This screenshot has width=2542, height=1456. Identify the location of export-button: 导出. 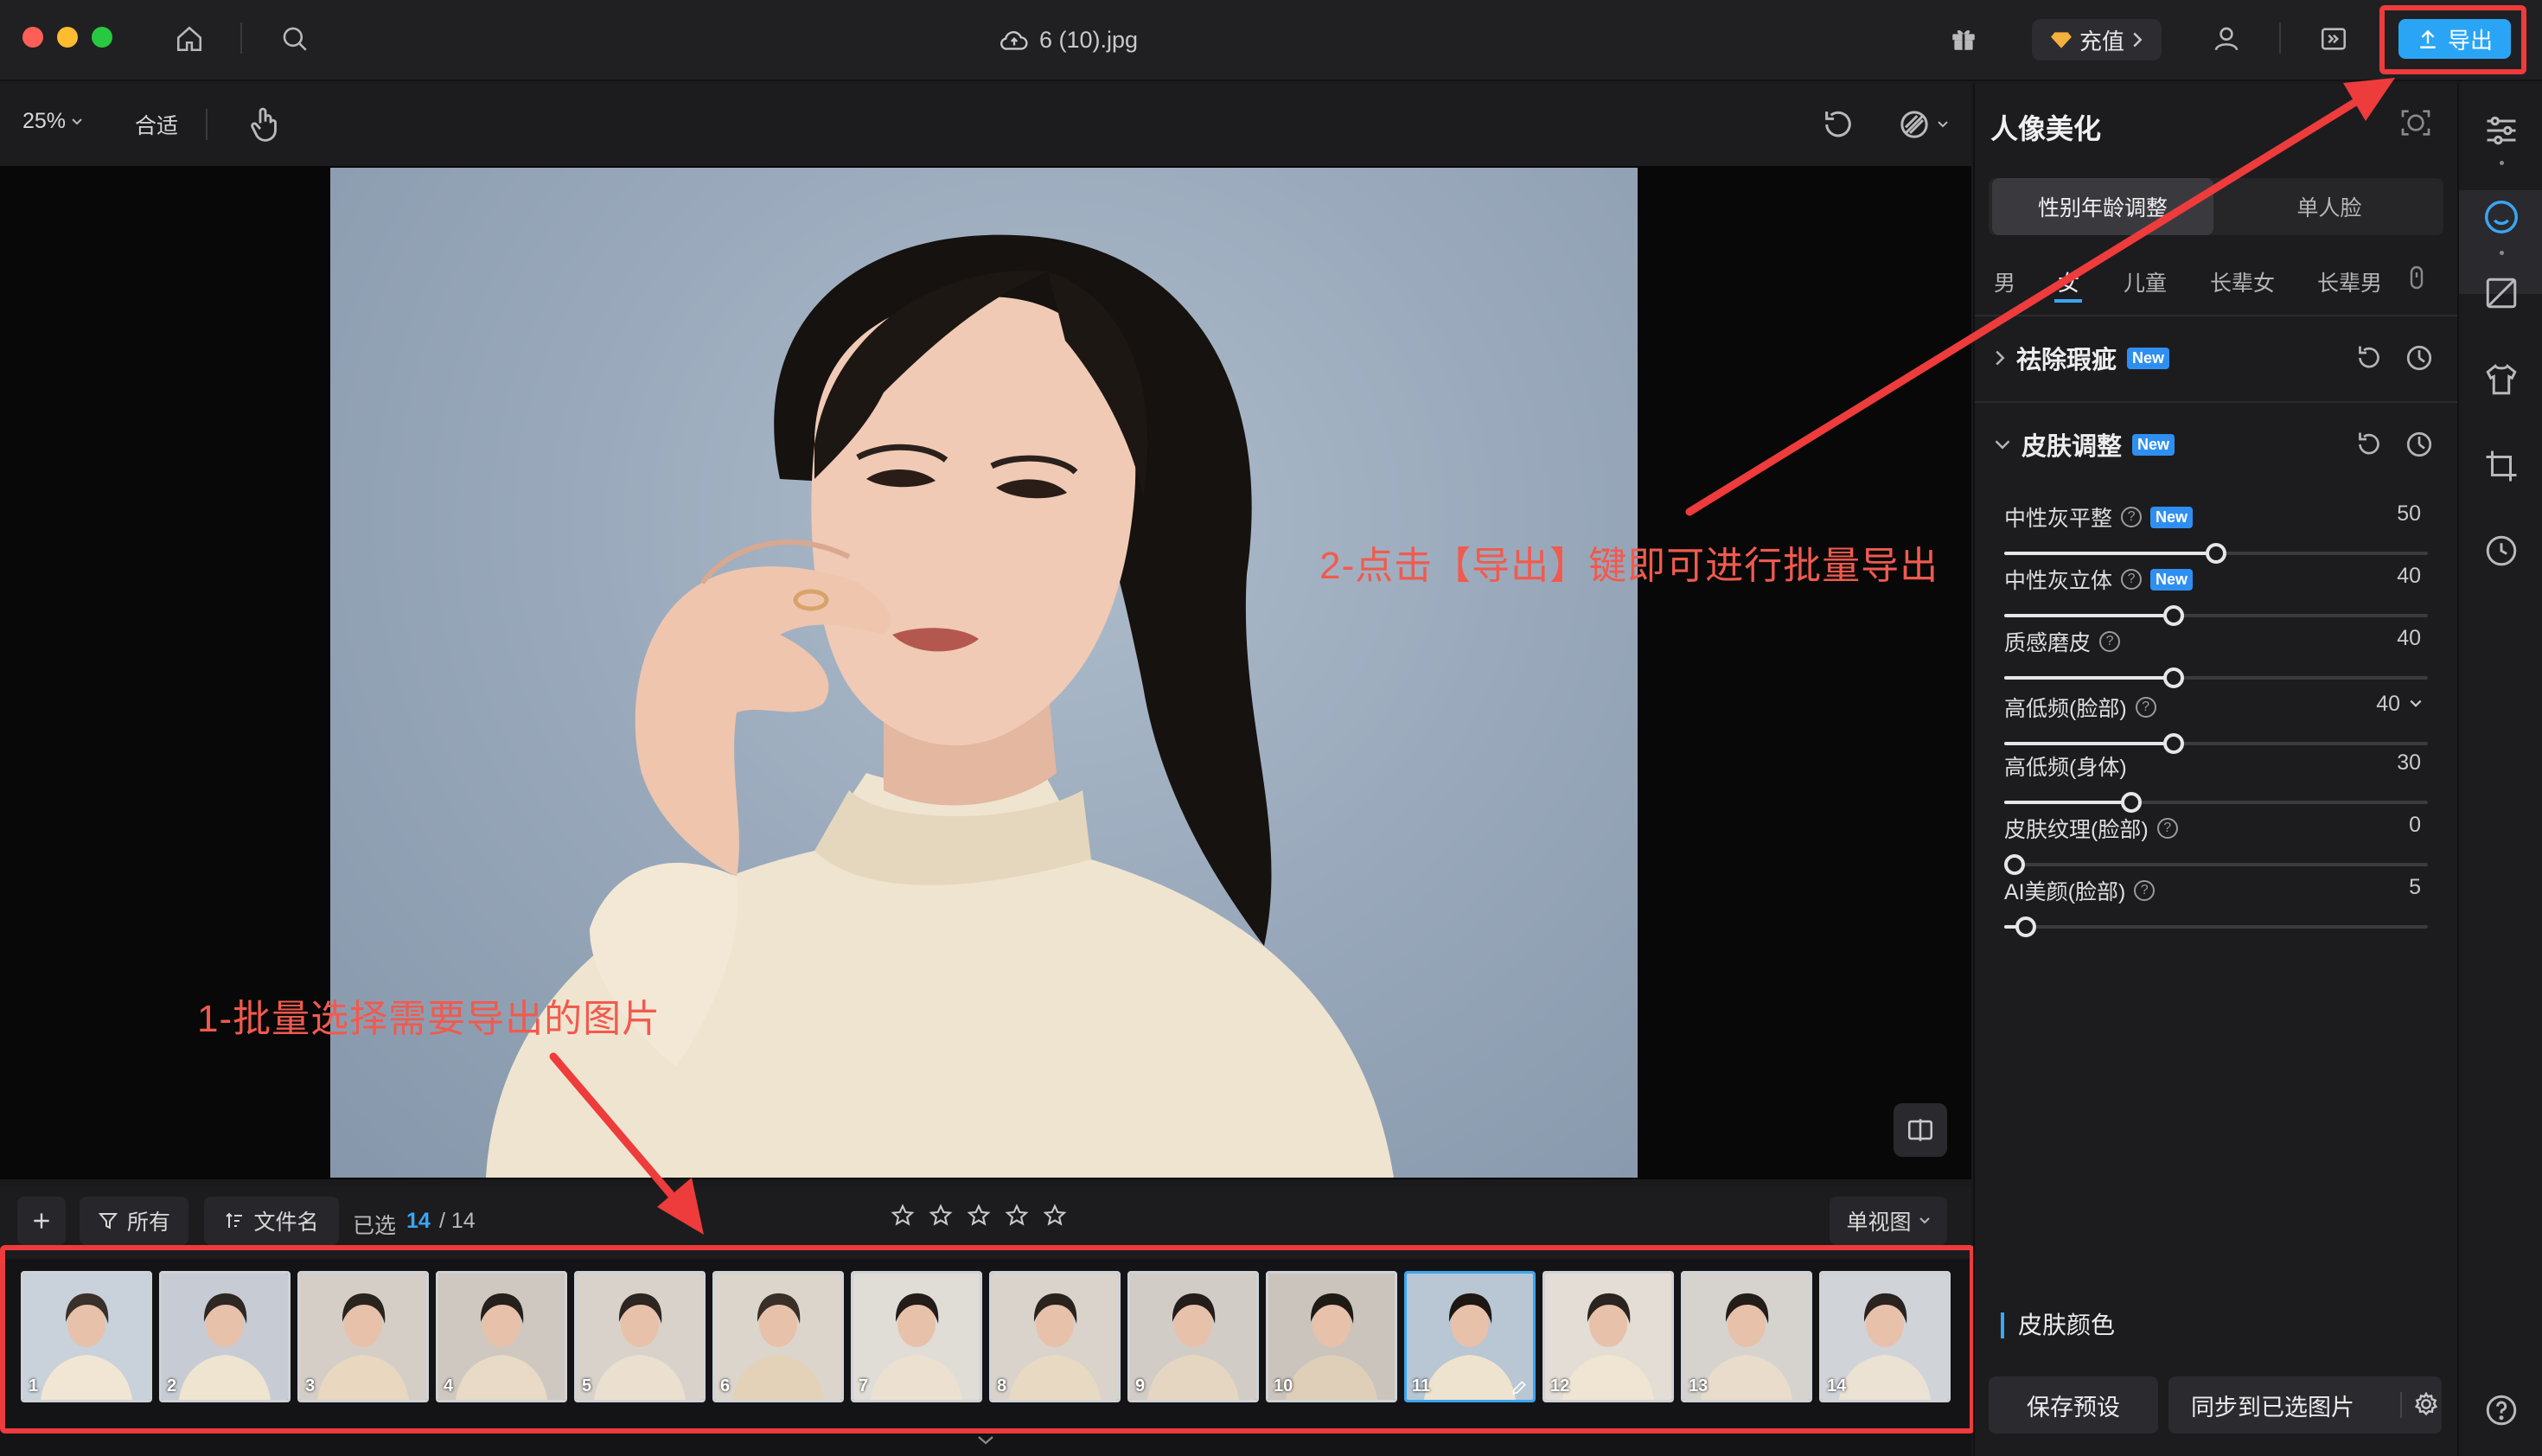
(2454, 39).